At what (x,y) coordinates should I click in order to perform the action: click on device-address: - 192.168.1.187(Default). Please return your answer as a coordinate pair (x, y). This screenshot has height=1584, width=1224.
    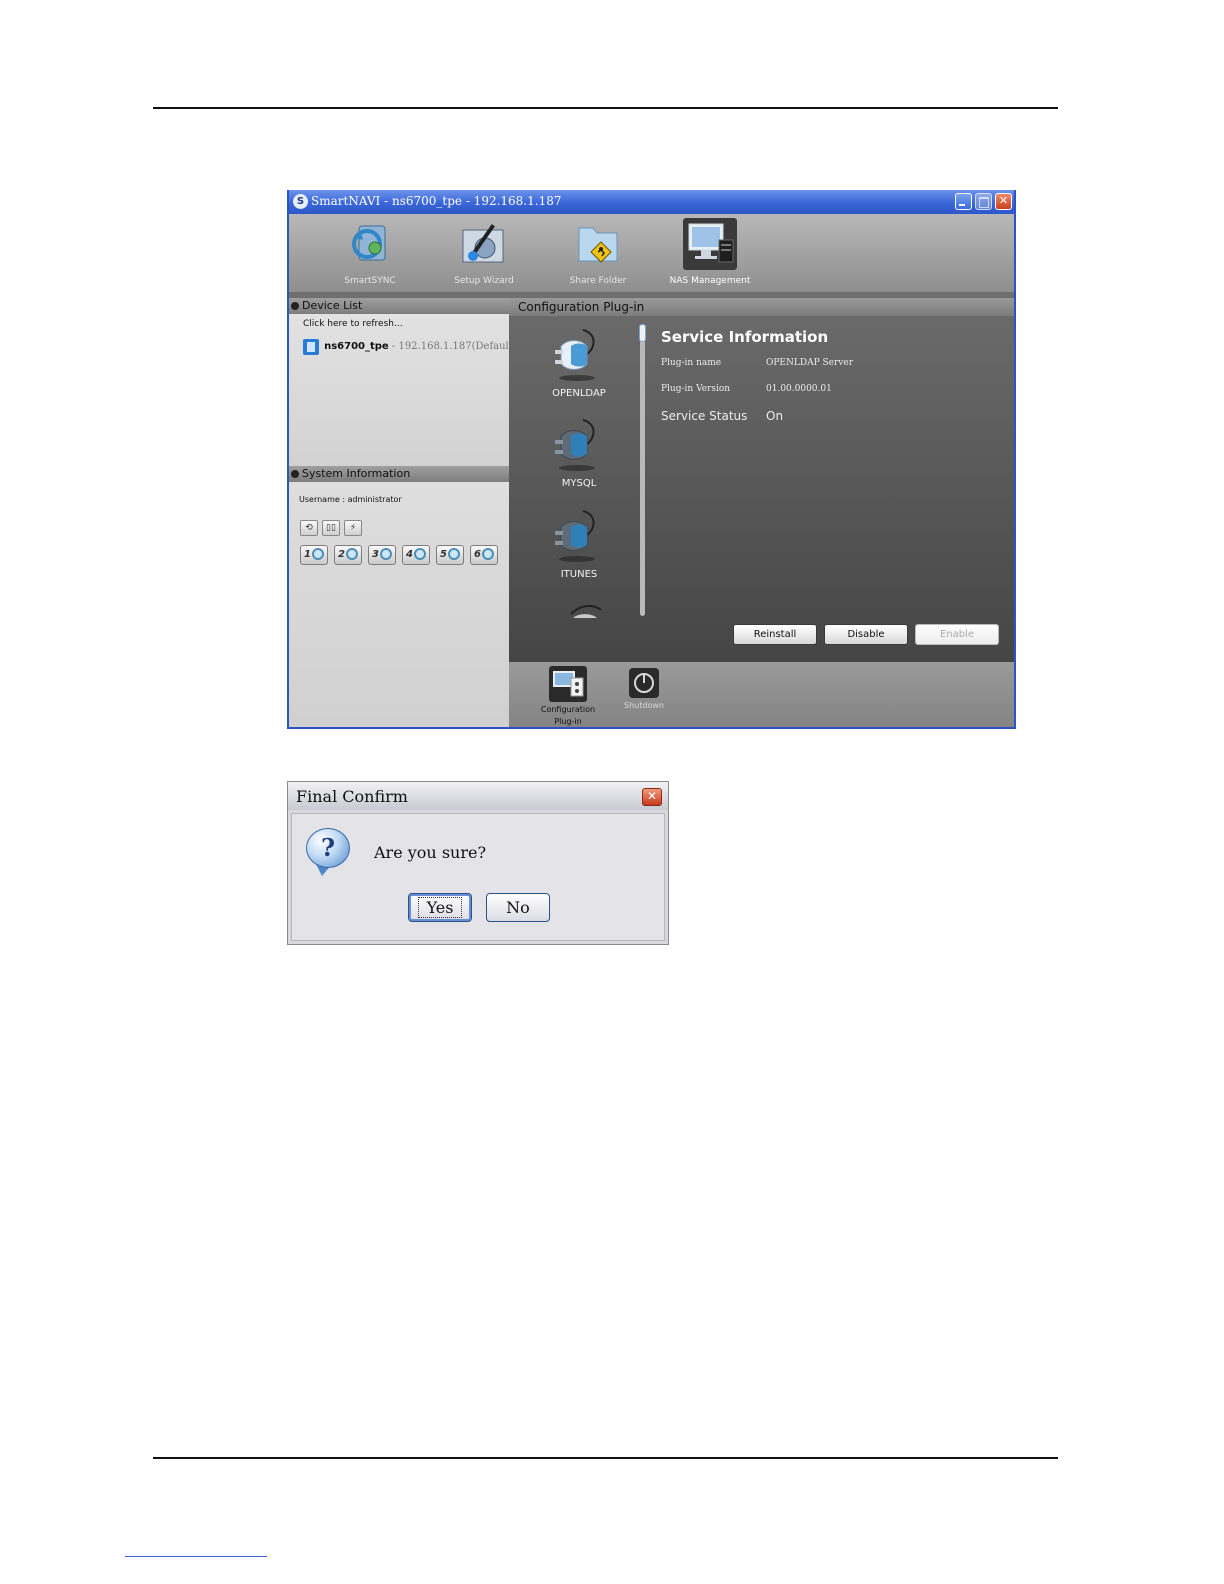
    Looking at the image, I should click on (452, 346).